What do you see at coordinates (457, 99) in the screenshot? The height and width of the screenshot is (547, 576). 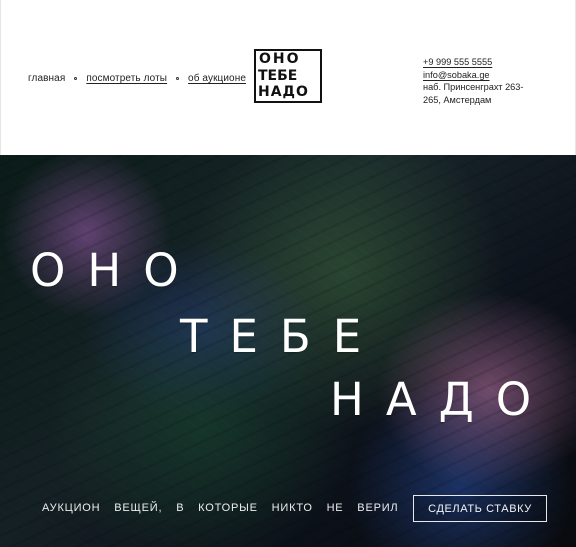 I see `contact-address-line-2: 265, Амстердам` at bounding box center [457, 99].